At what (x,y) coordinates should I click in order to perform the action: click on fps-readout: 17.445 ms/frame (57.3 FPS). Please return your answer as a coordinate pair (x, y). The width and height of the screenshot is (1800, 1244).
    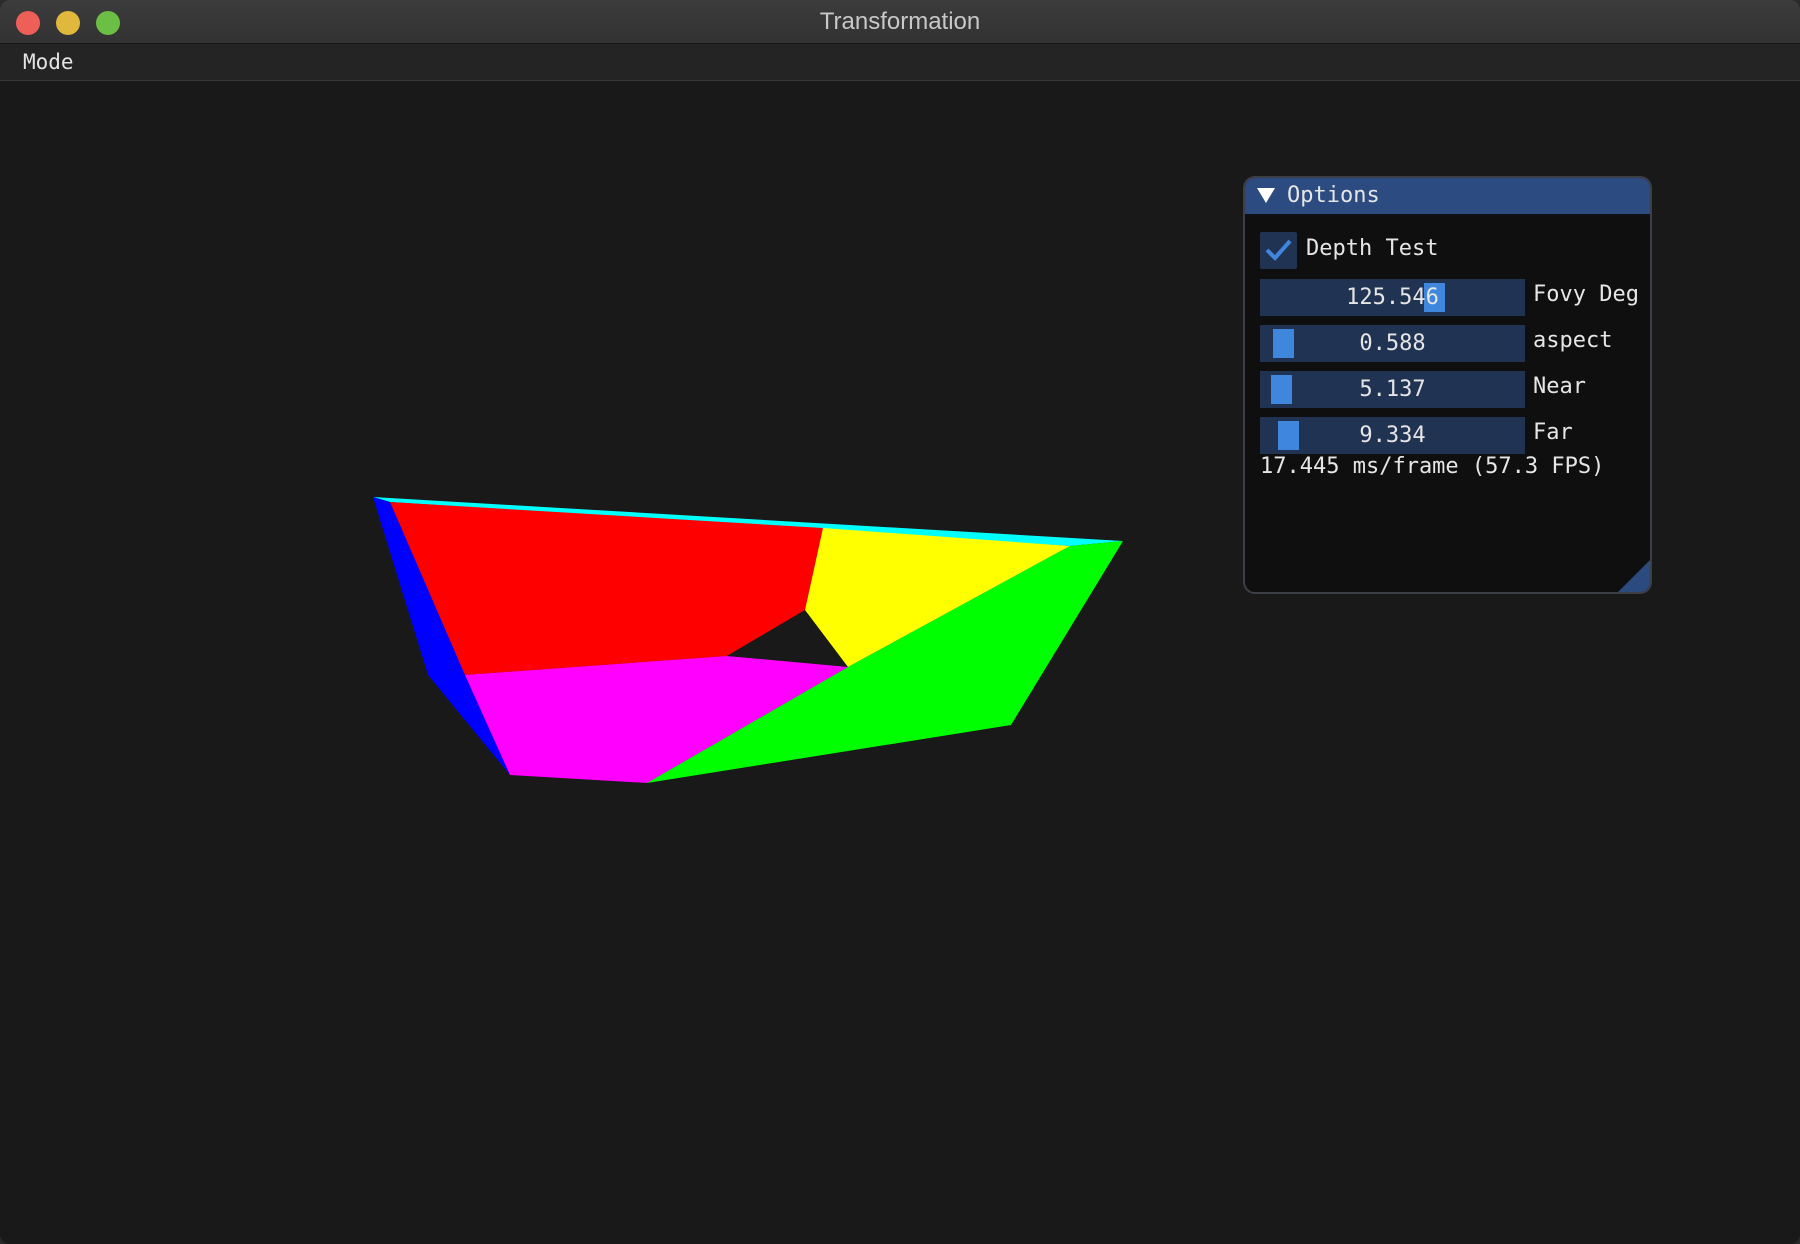
    Looking at the image, I should click on (1432, 466).